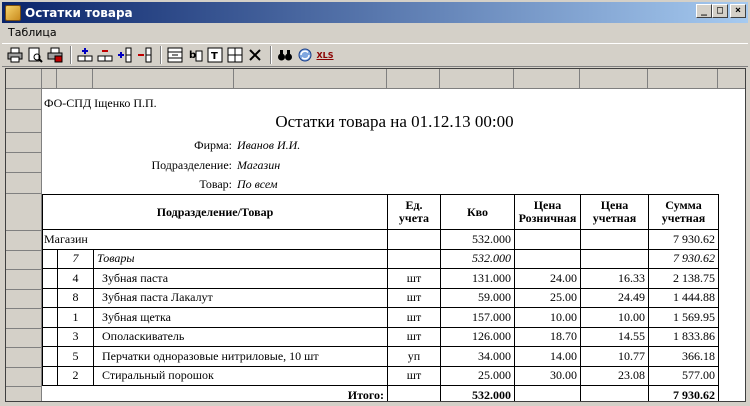 The image size is (750, 406). I want to click on group-name: Товары, so click(240, 258).